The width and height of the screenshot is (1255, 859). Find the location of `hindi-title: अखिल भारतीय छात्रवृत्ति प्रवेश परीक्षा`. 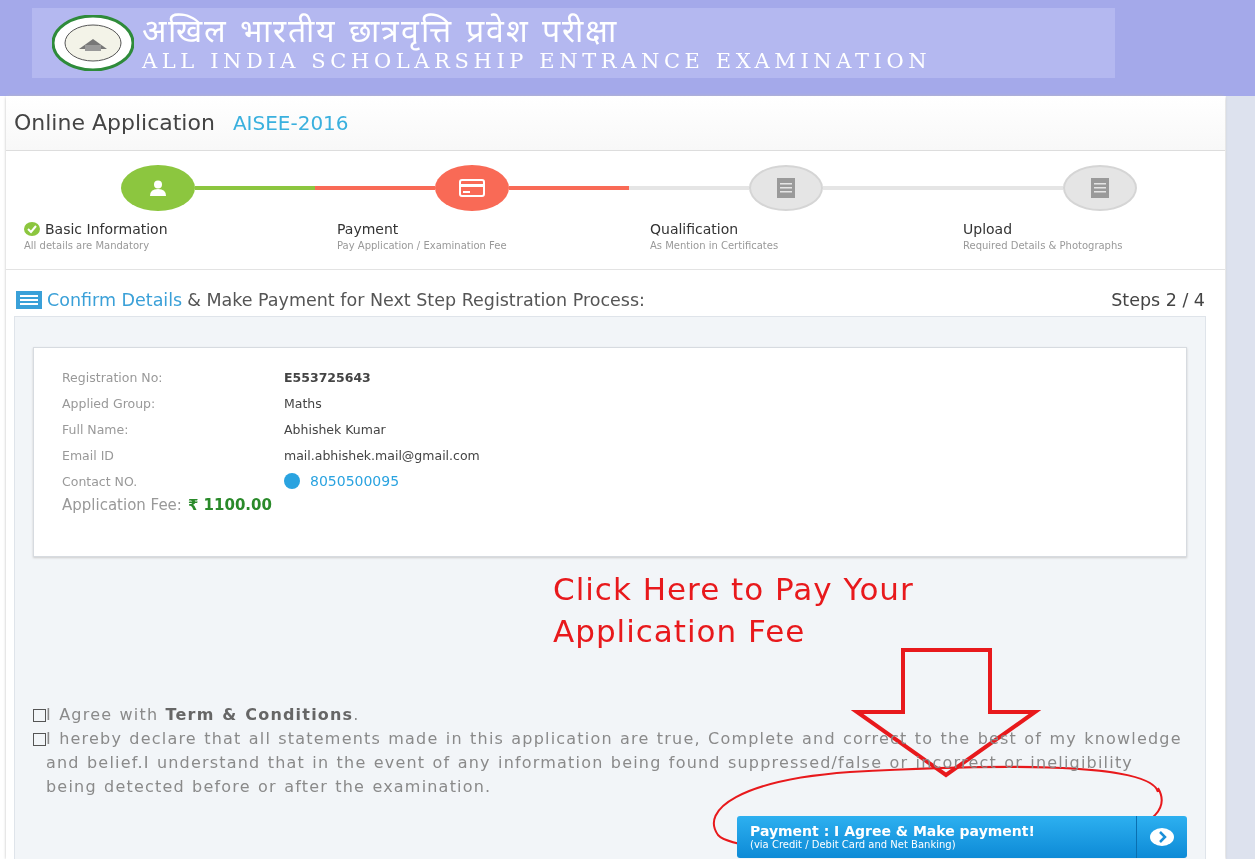

hindi-title: अखिल भारतीय छात्रवृत्ति प्रवेश परीक्षा is located at coordinates (380, 31).